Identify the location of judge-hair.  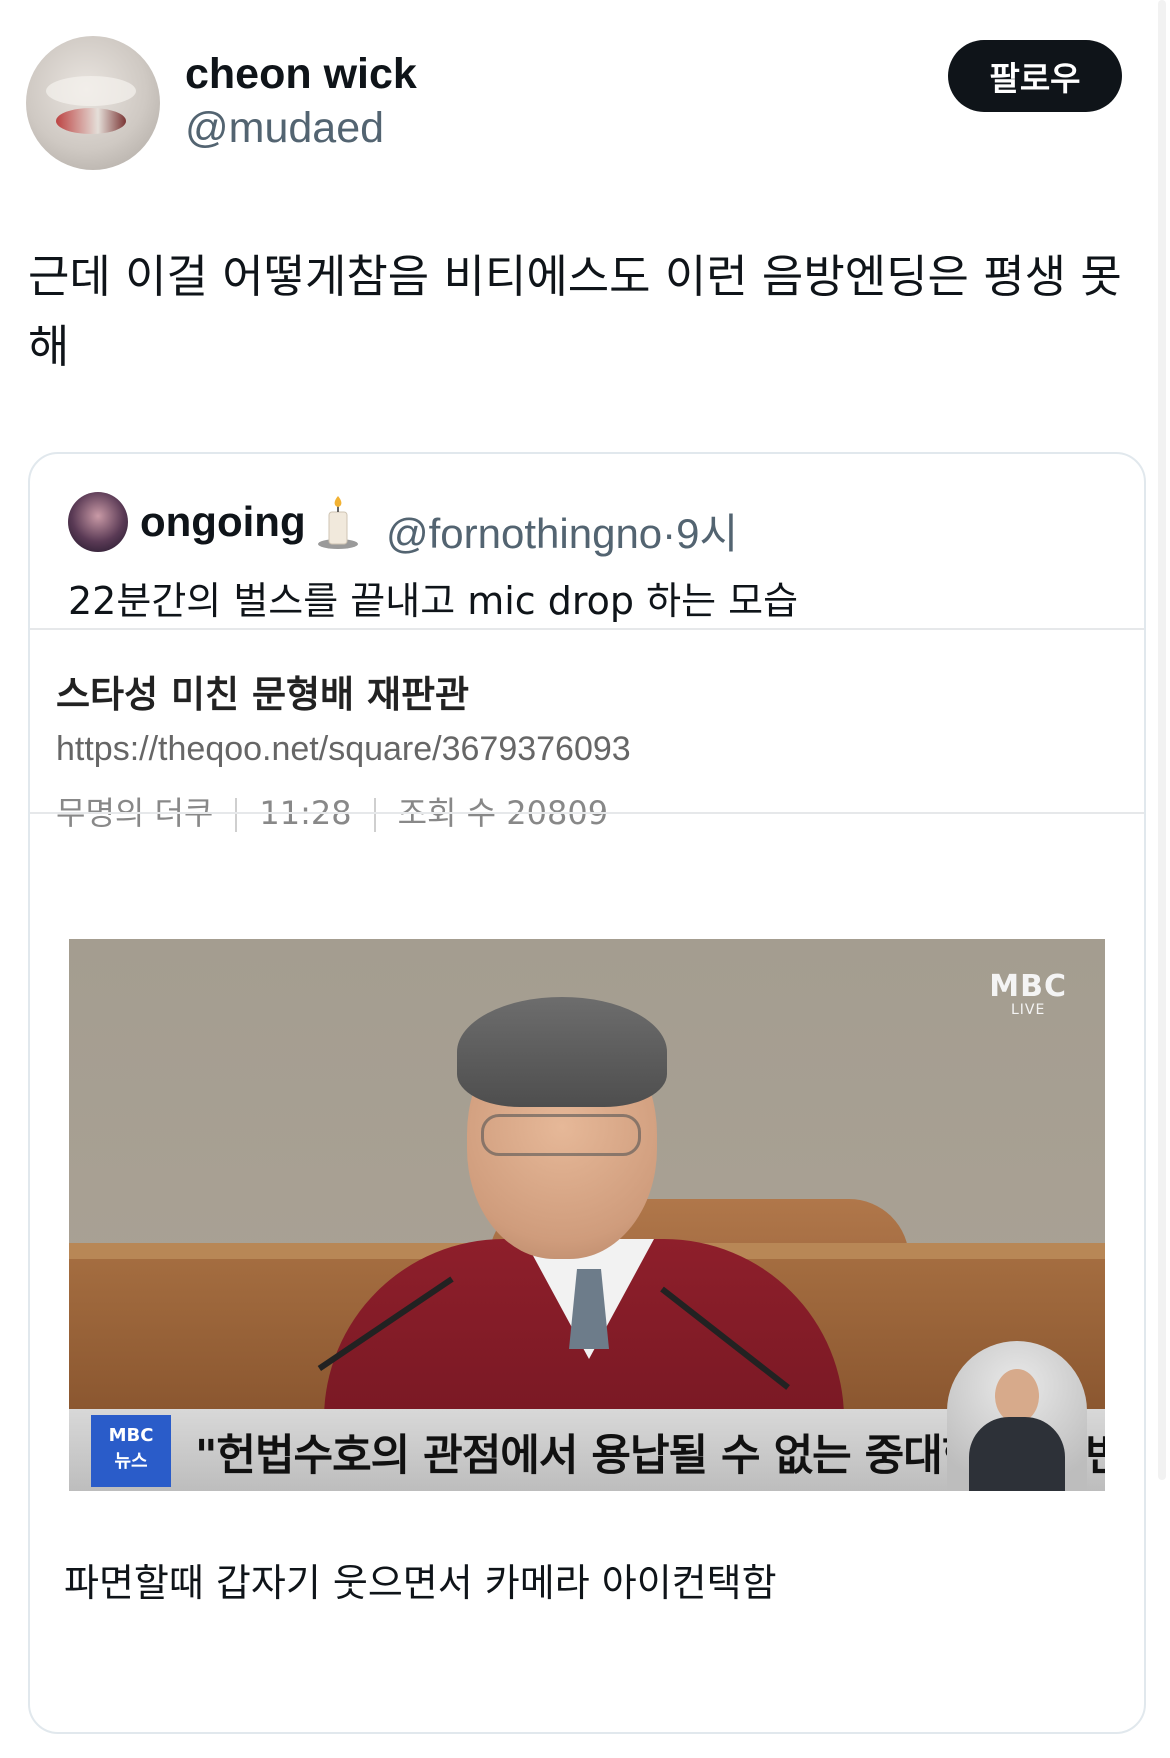
(562, 1052).